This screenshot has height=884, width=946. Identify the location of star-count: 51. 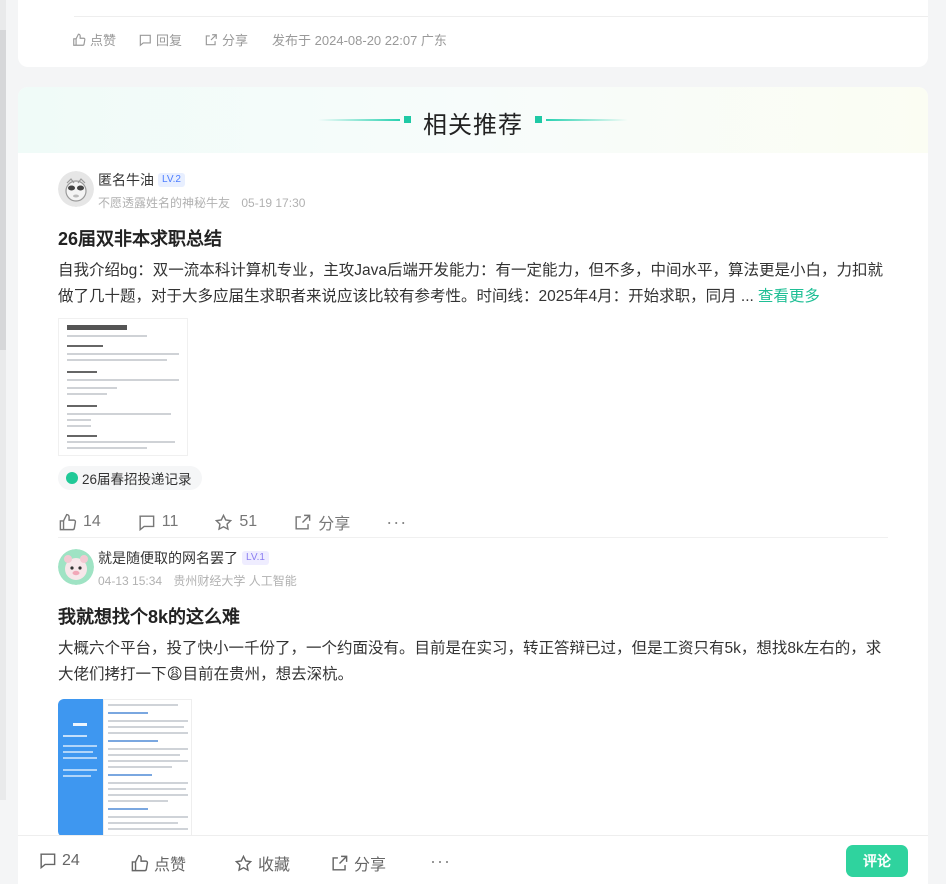
(248, 521).